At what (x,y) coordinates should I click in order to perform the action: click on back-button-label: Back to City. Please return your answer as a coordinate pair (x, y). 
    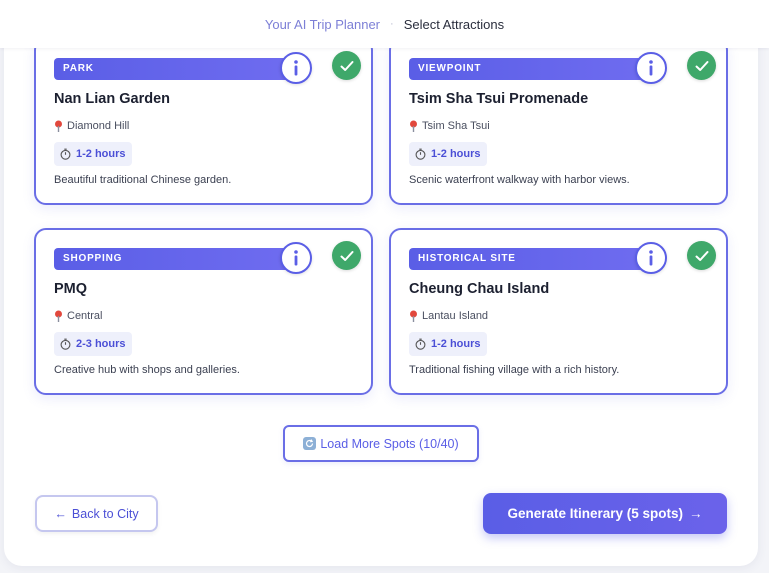
    Looking at the image, I should click on (105, 513).